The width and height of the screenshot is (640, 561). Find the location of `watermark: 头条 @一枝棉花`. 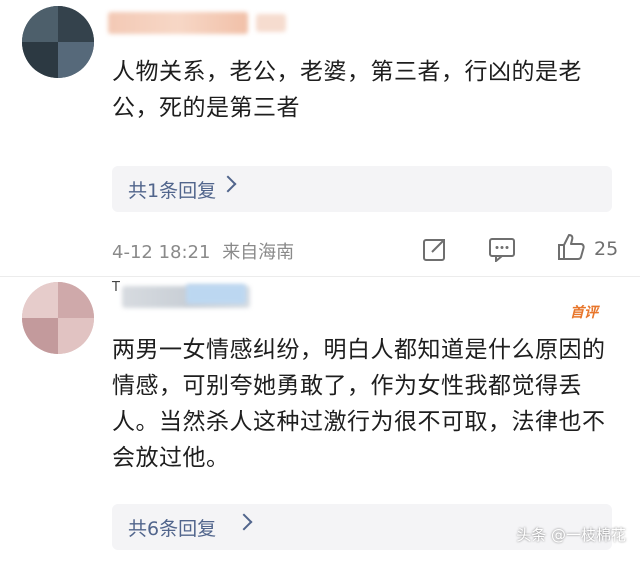

watermark: 头条 @一枝棉花 is located at coordinates (571, 535).